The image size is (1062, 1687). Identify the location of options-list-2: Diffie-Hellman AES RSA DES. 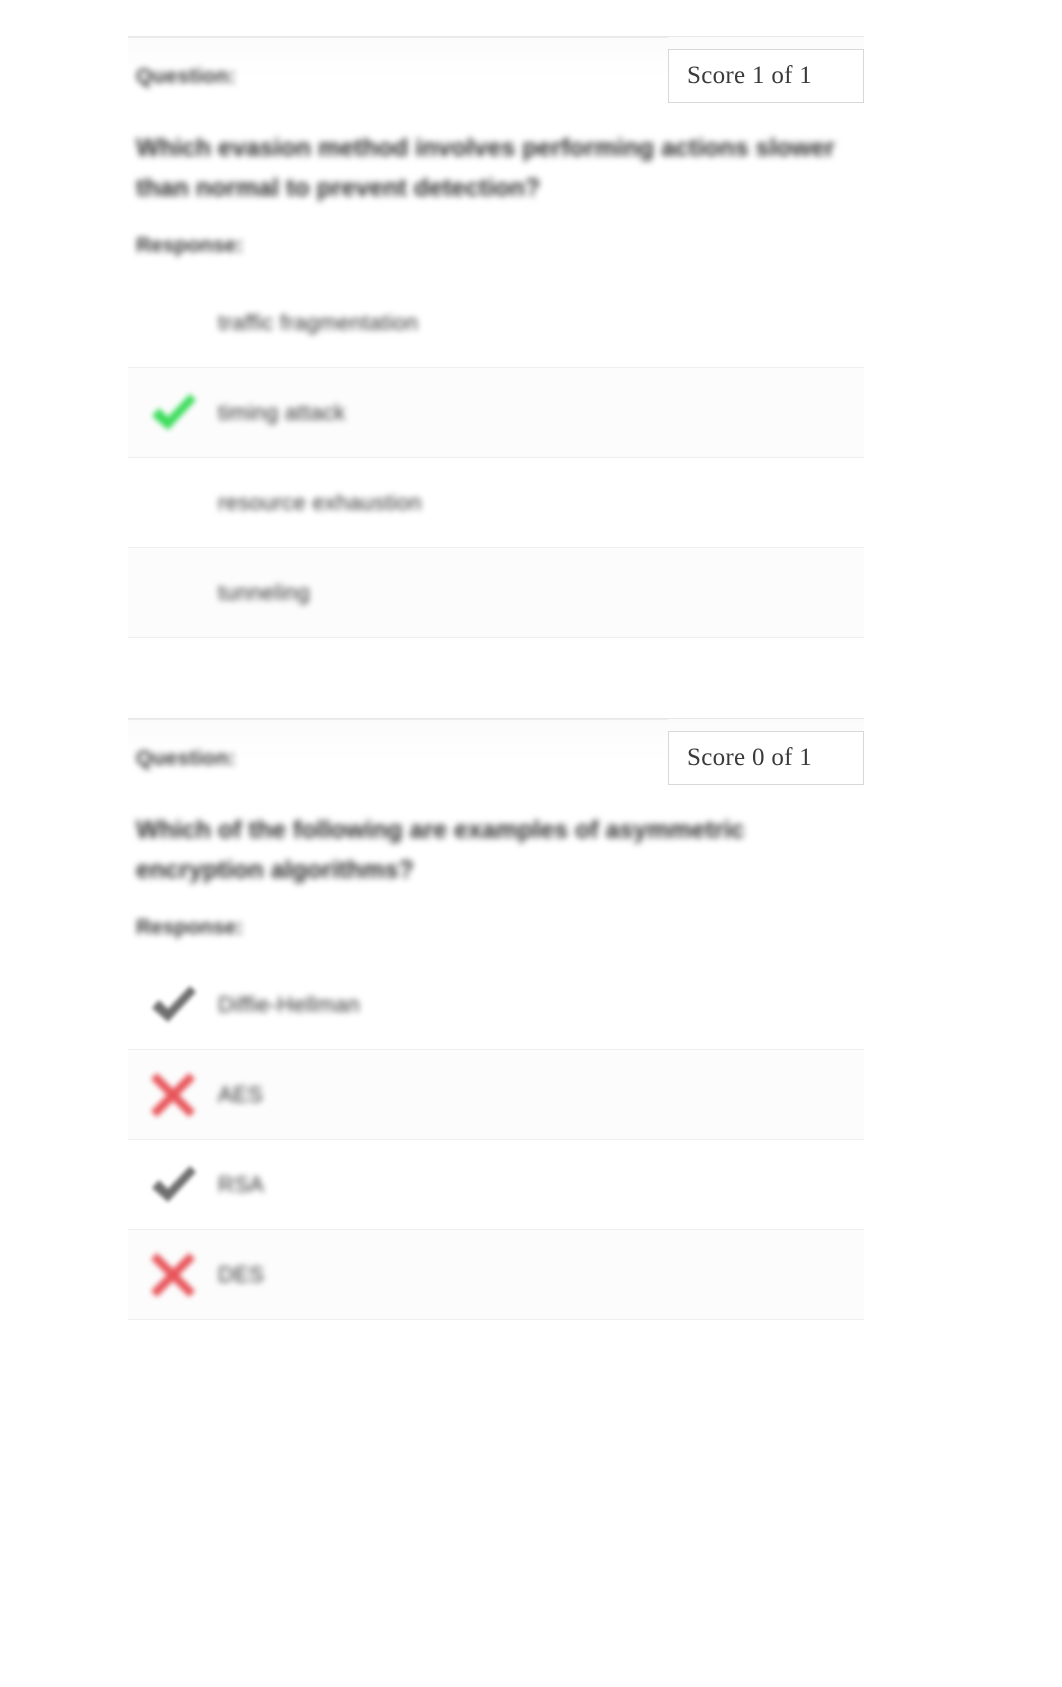
(496, 1140).